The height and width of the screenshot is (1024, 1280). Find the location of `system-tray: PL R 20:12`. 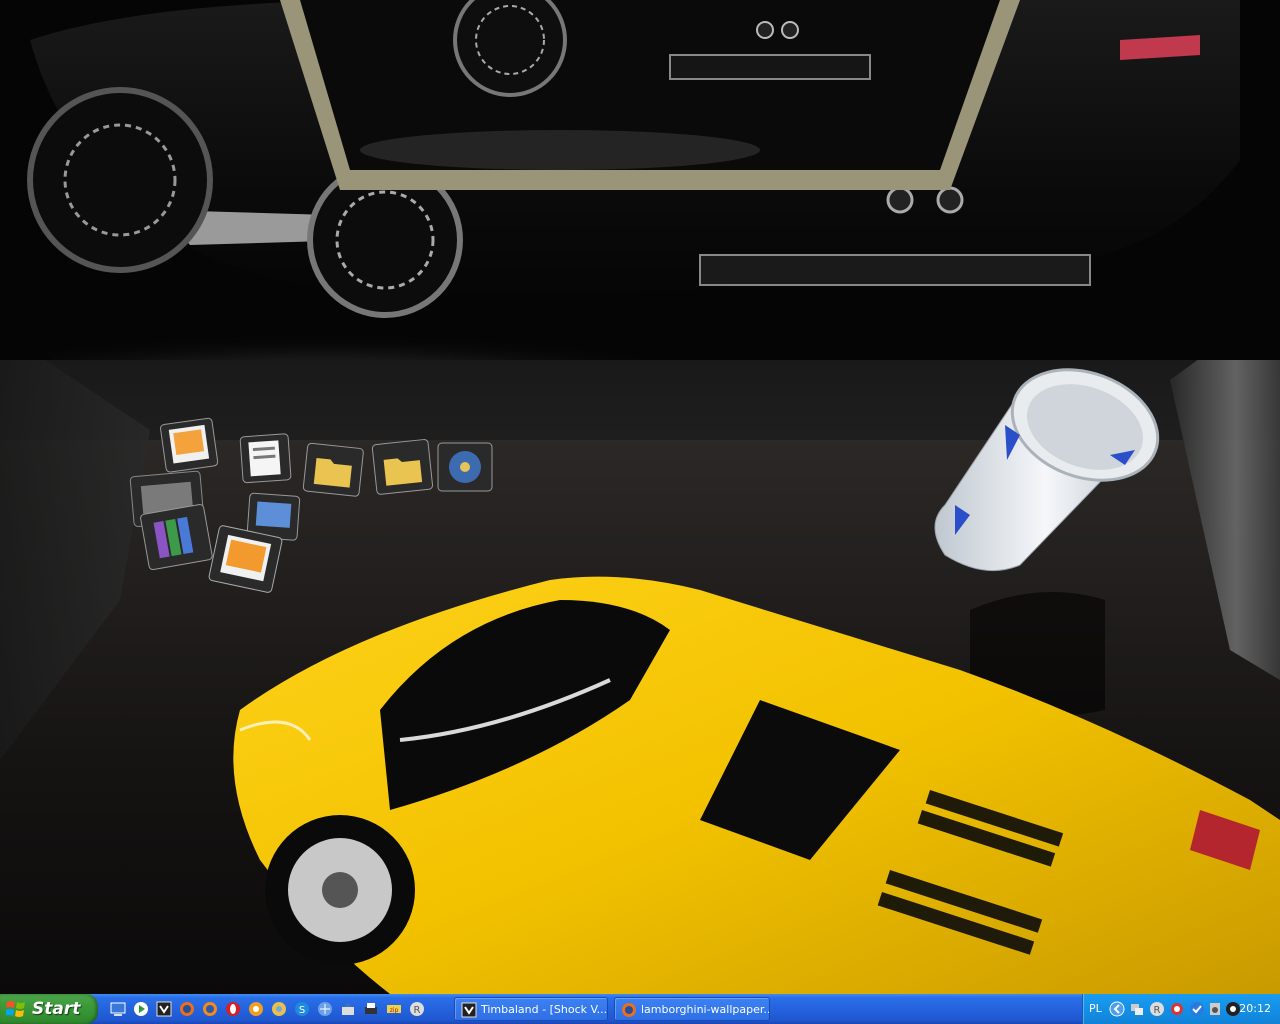

system-tray: PL R 20:12 is located at coordinates (1181, 1009).